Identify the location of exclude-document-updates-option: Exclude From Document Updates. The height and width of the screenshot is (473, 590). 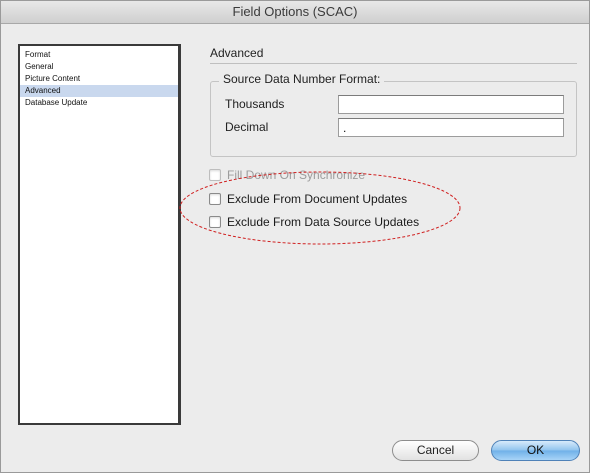
(308, 199).